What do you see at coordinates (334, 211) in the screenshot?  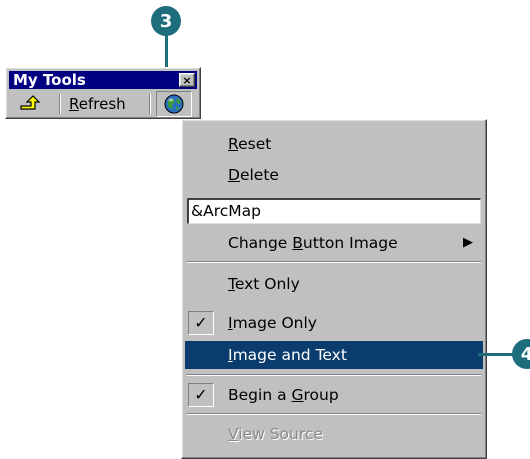 I see `button-name-field: &ArcMap` at bounding box center [334, 211].